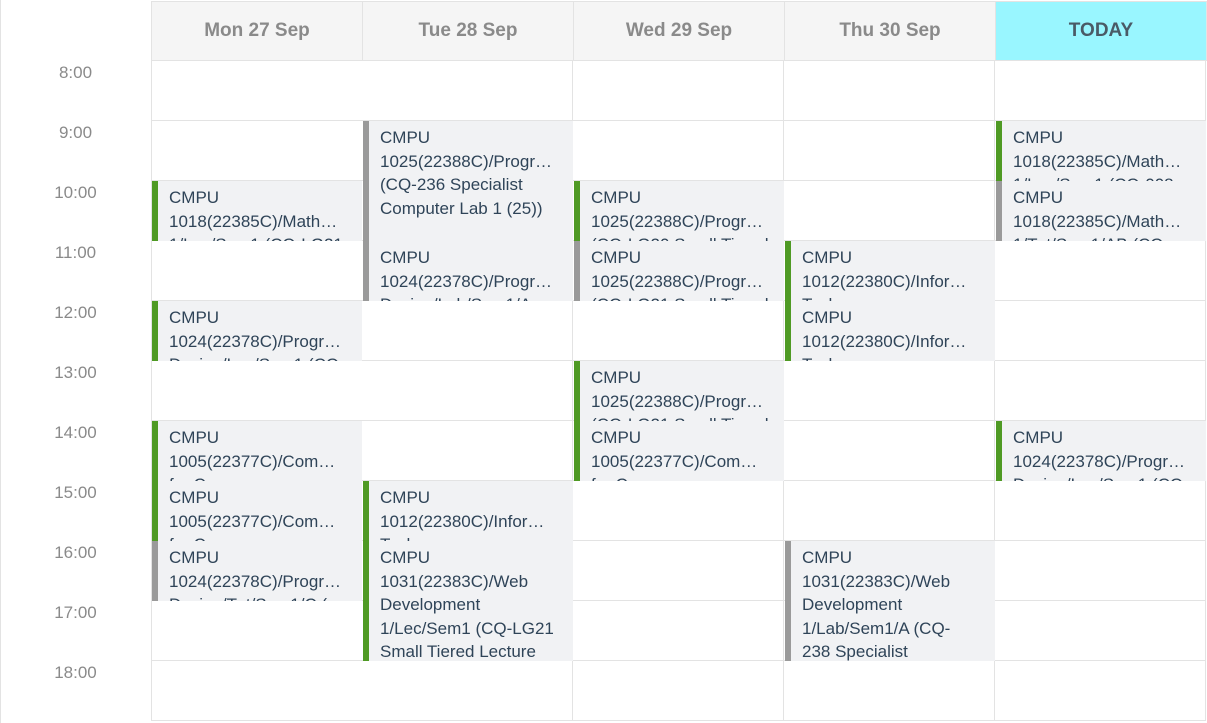  I want to click on event-detail-line: 1/Lec/Sem1 (CQ-LG21, so click(467, 628).